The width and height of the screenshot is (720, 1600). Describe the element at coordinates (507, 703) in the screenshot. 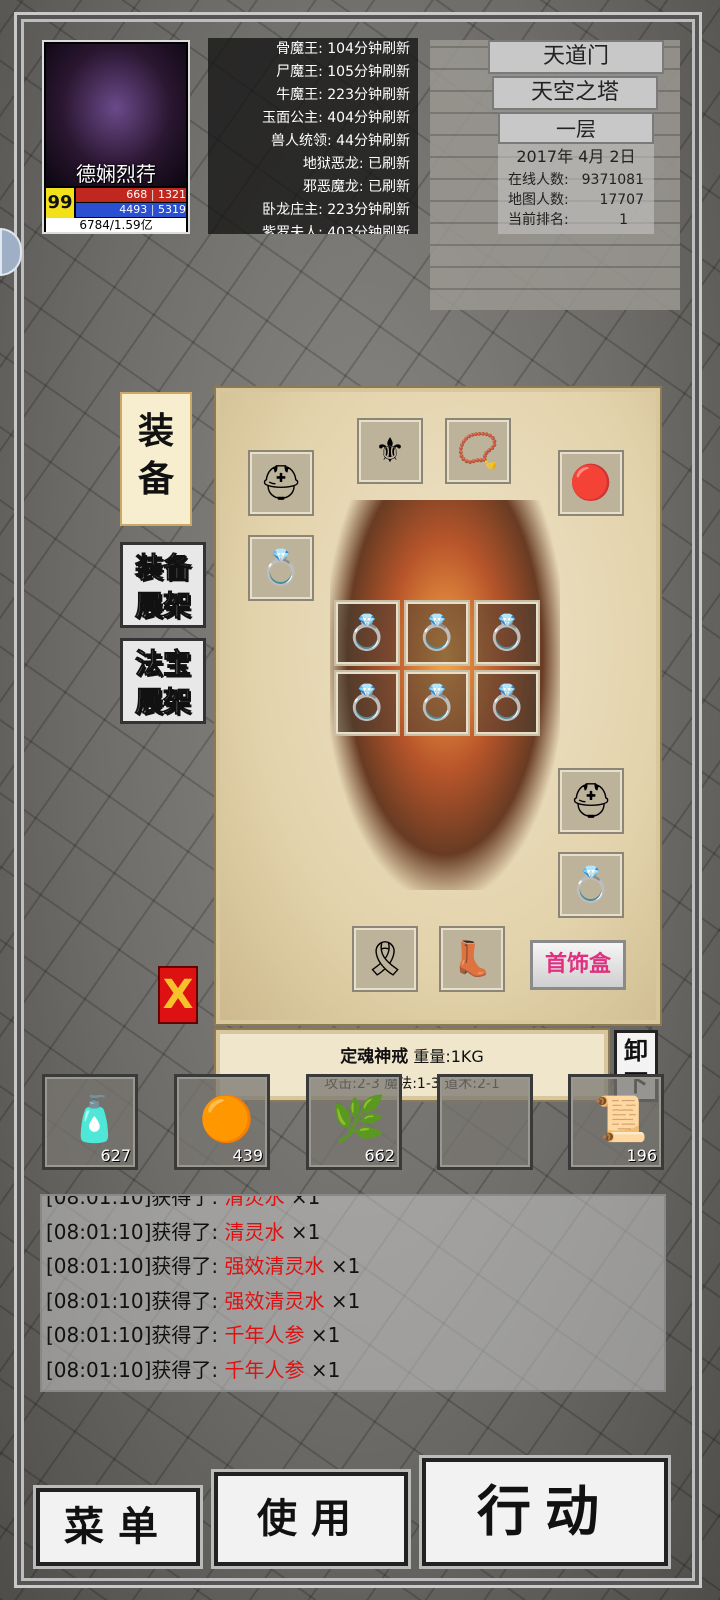

I see `slot-ring-6: 💍` at that location.